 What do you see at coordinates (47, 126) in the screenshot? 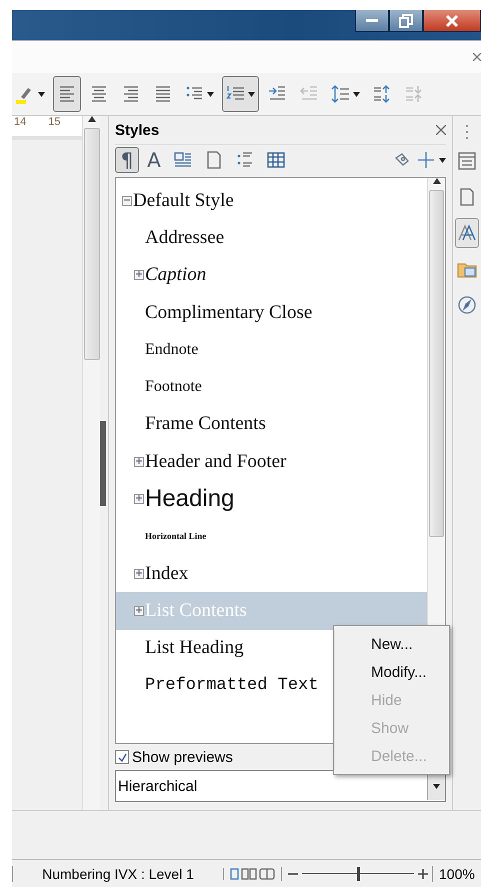
I see `ruler: 14 15` at bounding box center [47, 126].